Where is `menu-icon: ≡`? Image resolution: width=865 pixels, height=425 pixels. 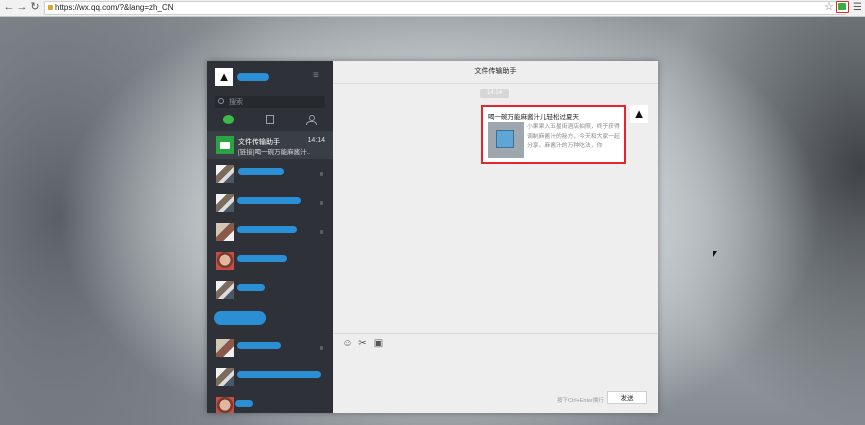
menu-icon: ≡ is located at coordinates (316, 75).